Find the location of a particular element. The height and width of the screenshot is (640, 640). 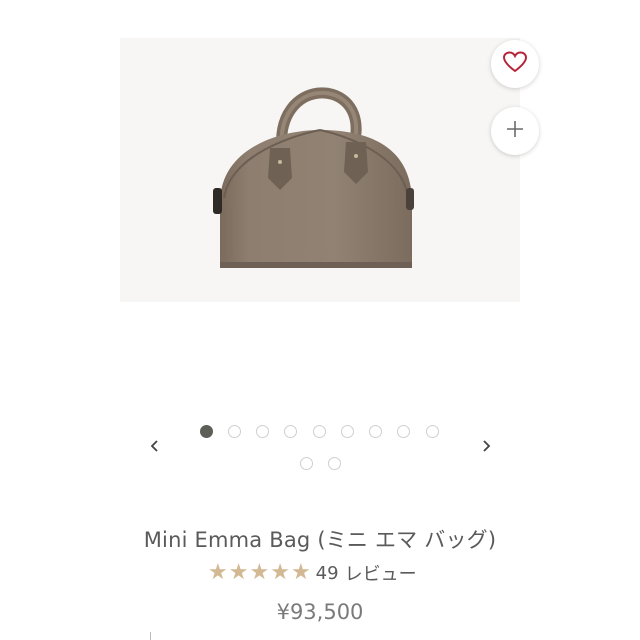

divider is located at coordinates (155, 636).